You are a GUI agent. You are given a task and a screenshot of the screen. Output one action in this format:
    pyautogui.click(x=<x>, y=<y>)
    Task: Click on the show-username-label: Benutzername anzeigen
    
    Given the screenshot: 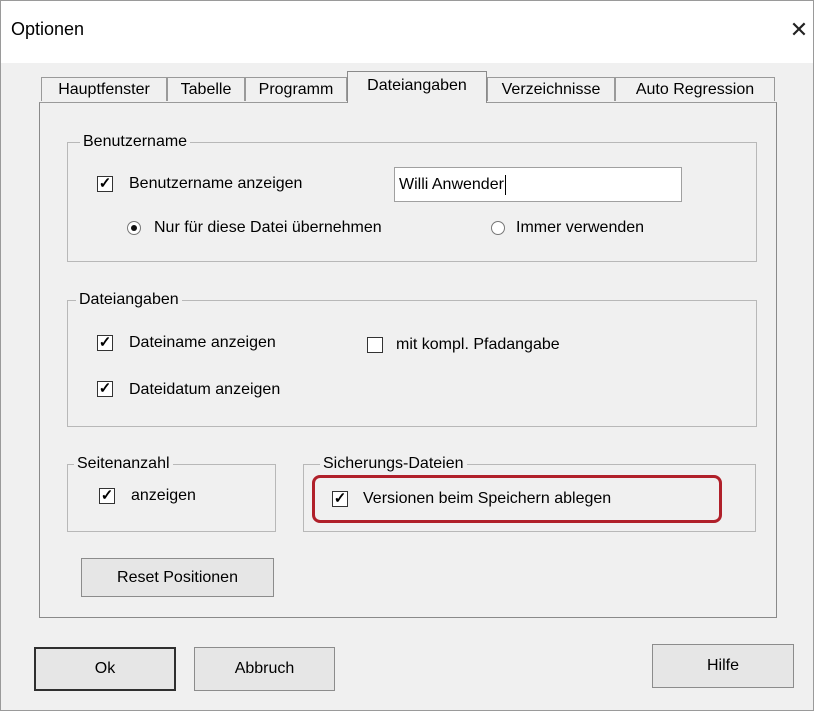 What is the action you would take?
    pyautogui.click(x=216, y=183)
    